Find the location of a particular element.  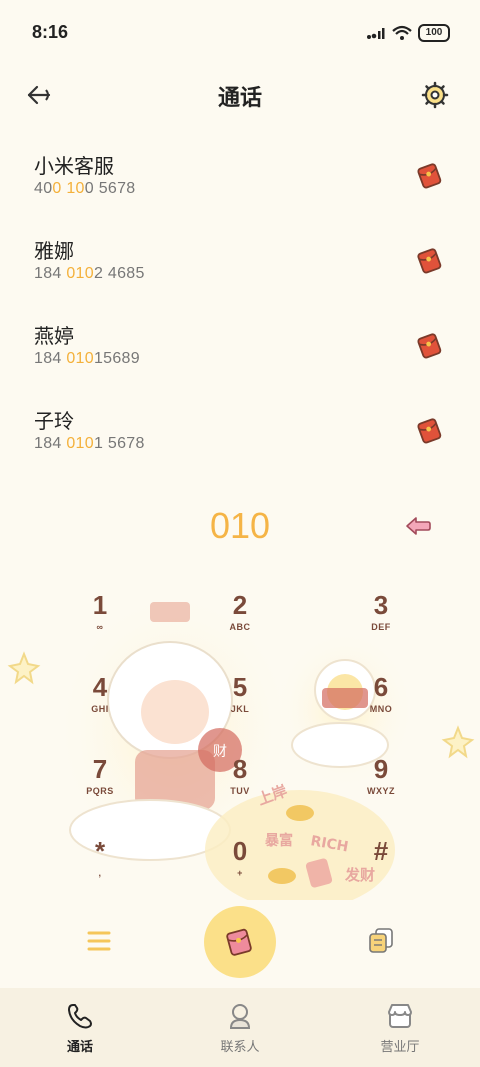

key-7: 7 PQRS is located at coordinates (100, 789).